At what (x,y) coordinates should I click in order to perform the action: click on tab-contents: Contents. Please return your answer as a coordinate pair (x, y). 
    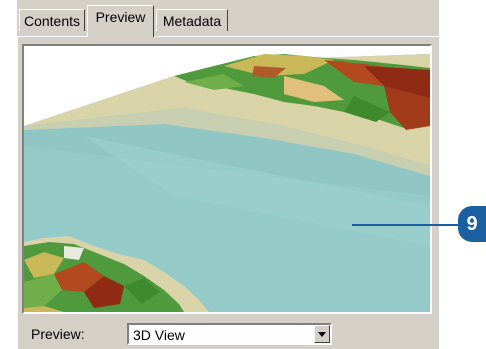
    Looking at the image, I should click on (52, 20).